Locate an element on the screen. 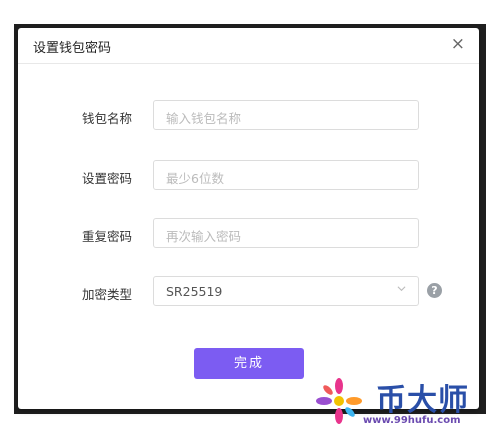 The image size is (500, 429). wallet-name-label: 钱包名称 is located at coordinates (107, 118).